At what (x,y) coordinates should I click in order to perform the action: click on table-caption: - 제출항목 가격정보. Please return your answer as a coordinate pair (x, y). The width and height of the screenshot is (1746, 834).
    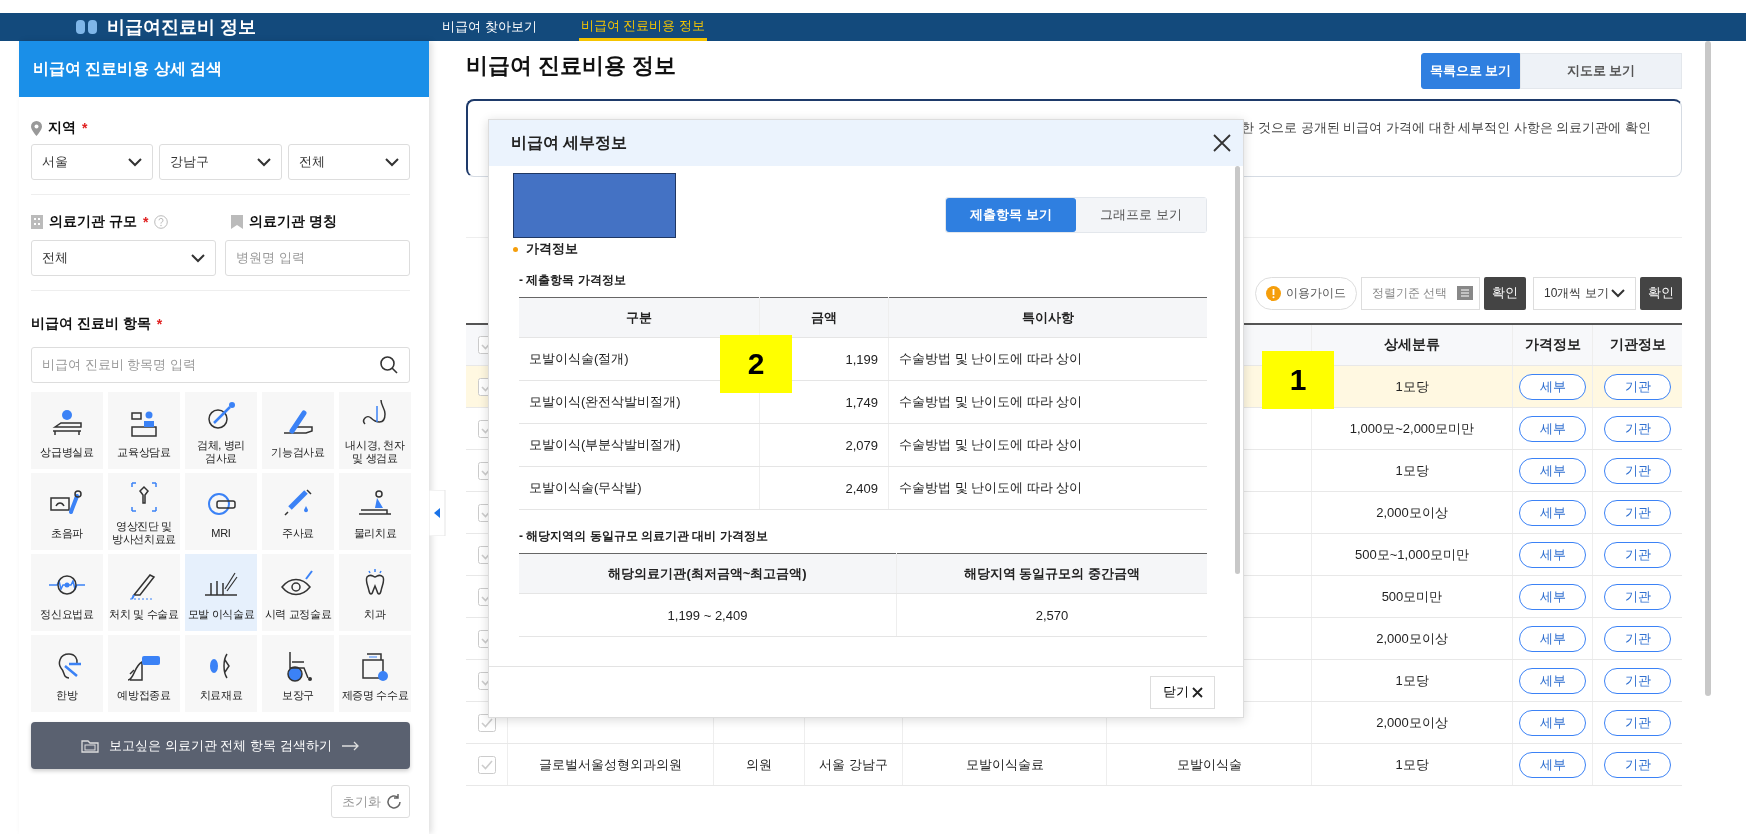
    Looking at the image, I should click on (573, 280).